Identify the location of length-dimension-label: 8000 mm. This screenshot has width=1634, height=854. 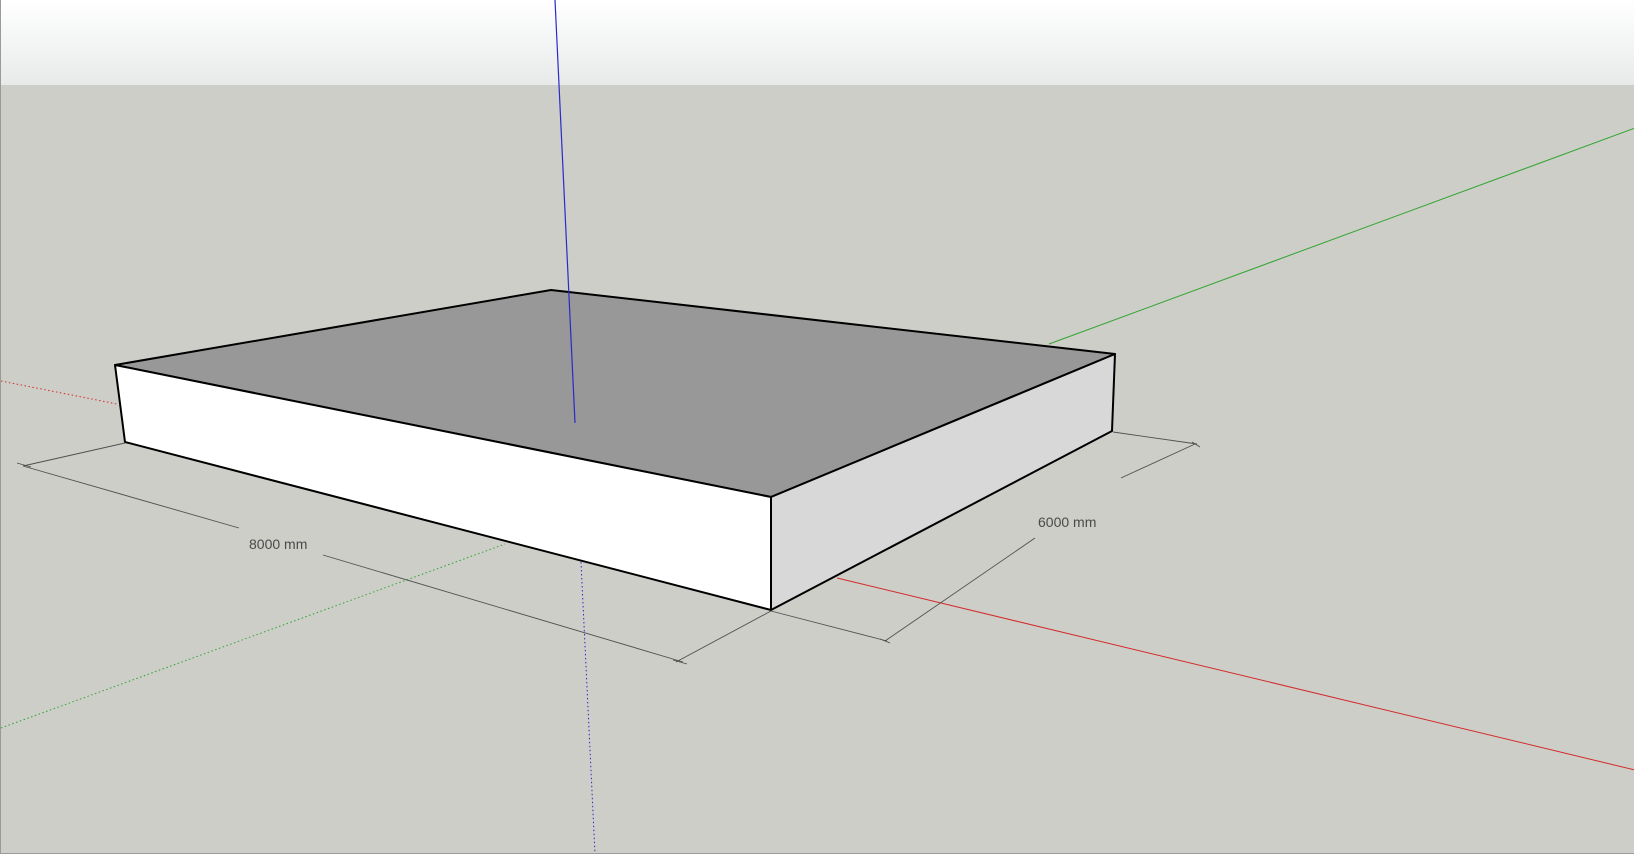
(278, 544).